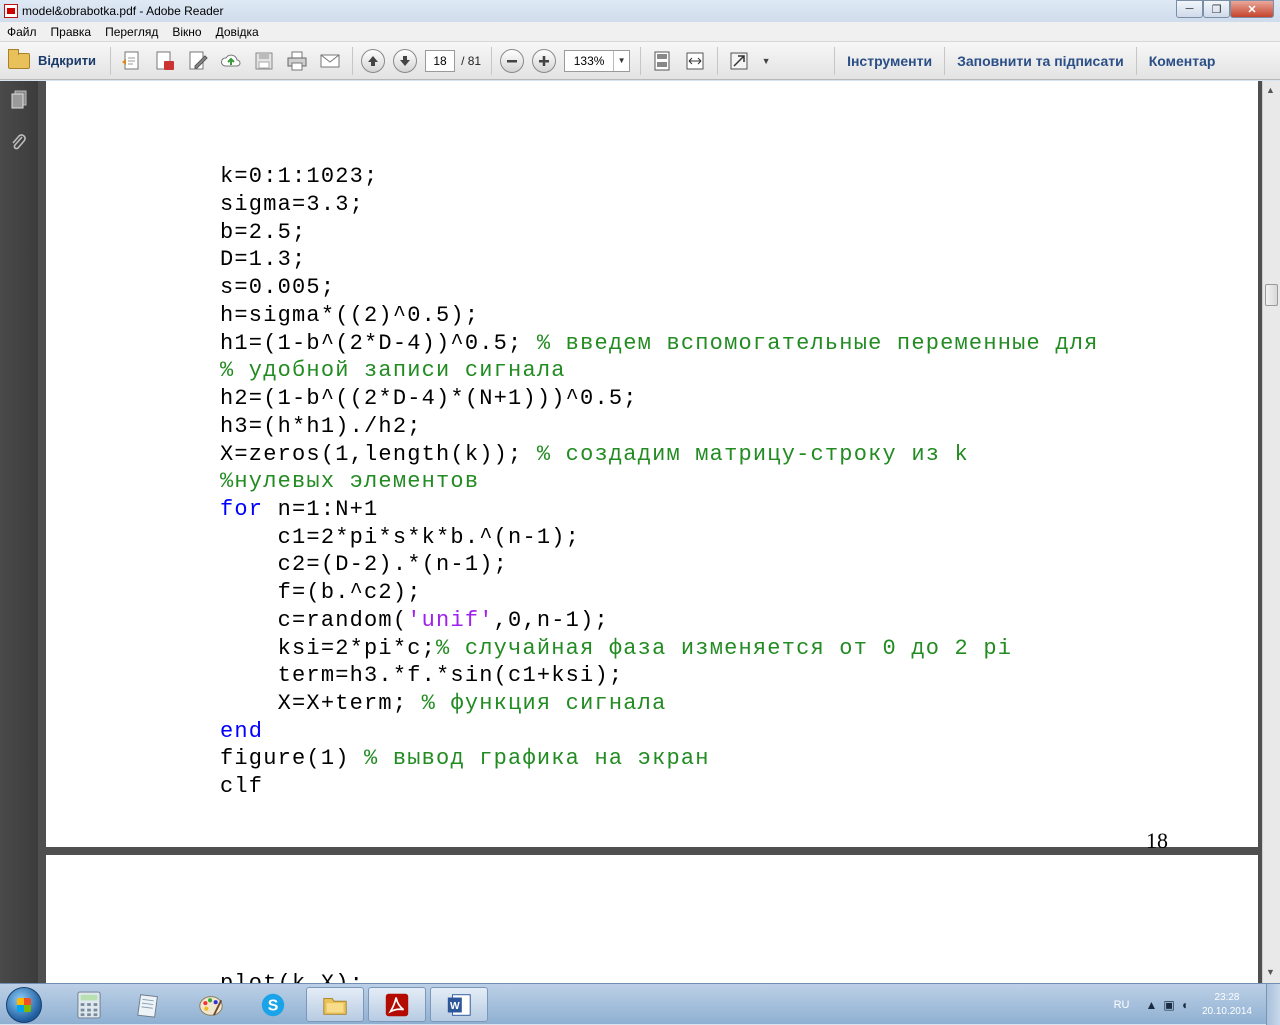  I want to click on code-line: X=X+term; % функция сигнала, so click(443, 703).